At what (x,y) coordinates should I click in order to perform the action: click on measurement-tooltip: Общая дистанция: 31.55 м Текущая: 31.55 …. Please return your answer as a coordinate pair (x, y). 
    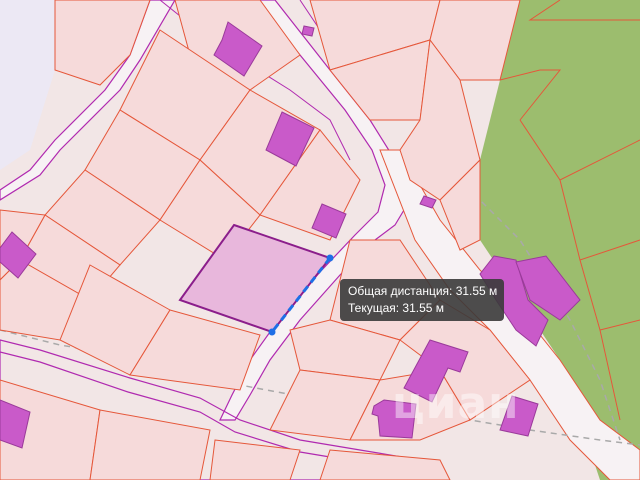
    Looking at the image, I should click on (422, 300).